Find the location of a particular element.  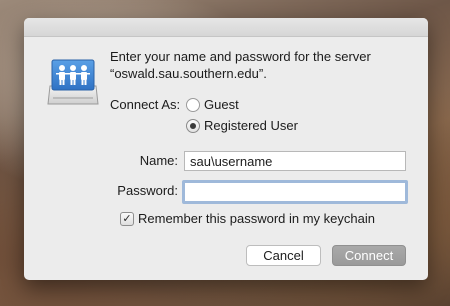

registered-user-radio-label: Registered User is located at coordinates (251, 125).